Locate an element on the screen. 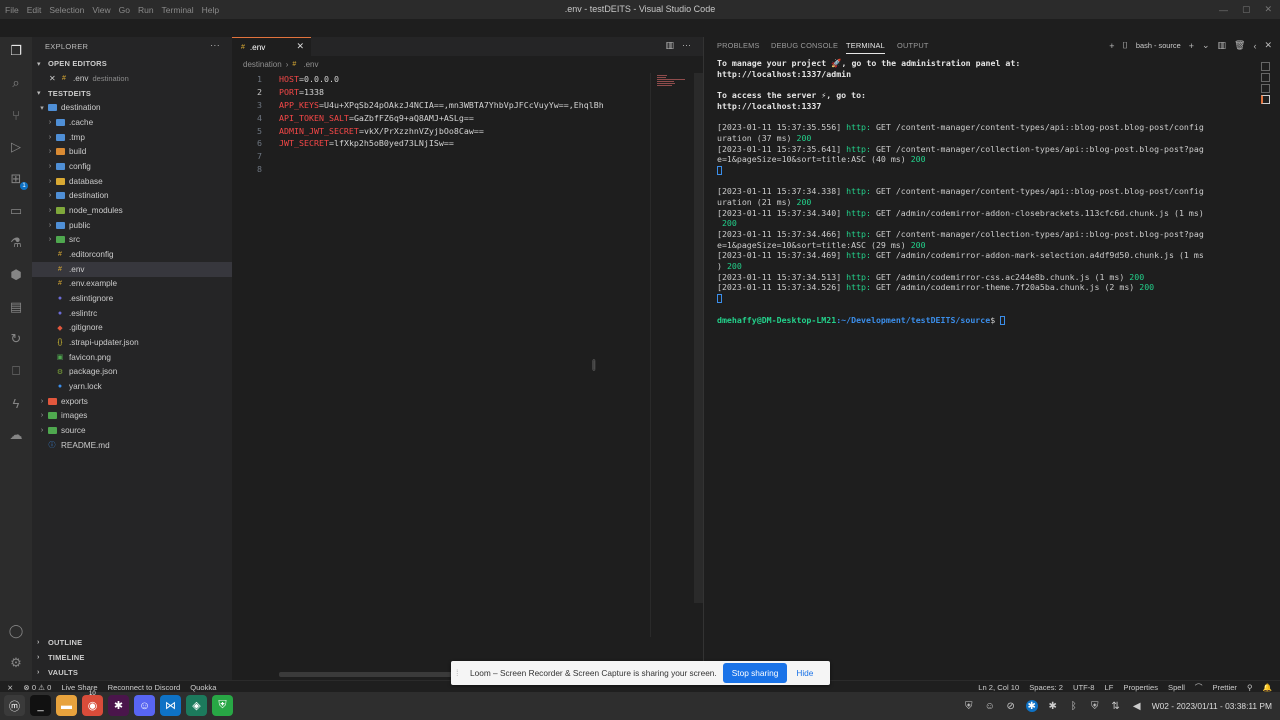 This screenshot has height=720, width=1280. notifications-icon: 🔔 is located at coordinates (1267, 687).